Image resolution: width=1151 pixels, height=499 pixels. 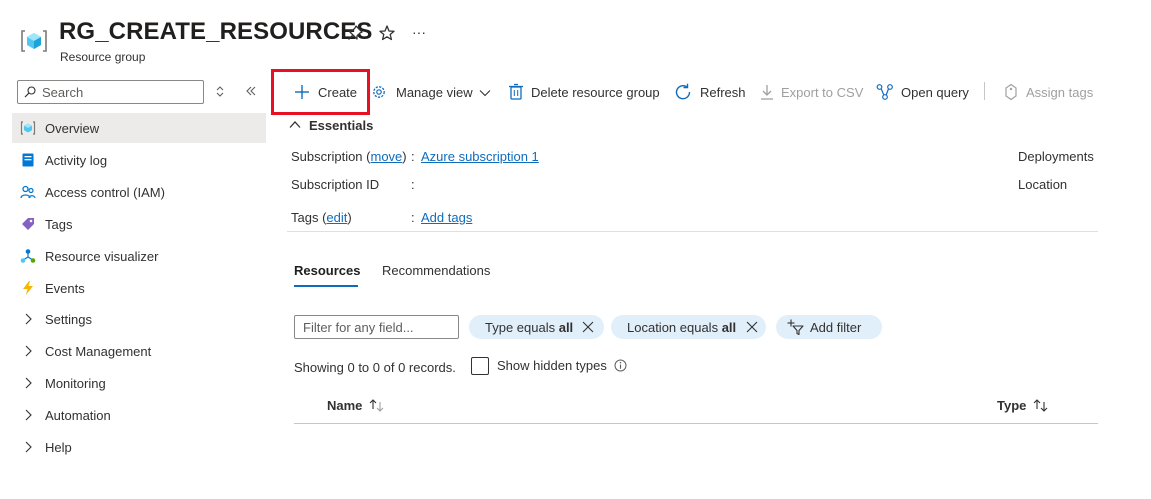 What do you see at coordinates (139, 288) in the screenshot?
I see `sidebar-item-events: Events` at bounding box center [139, 288].